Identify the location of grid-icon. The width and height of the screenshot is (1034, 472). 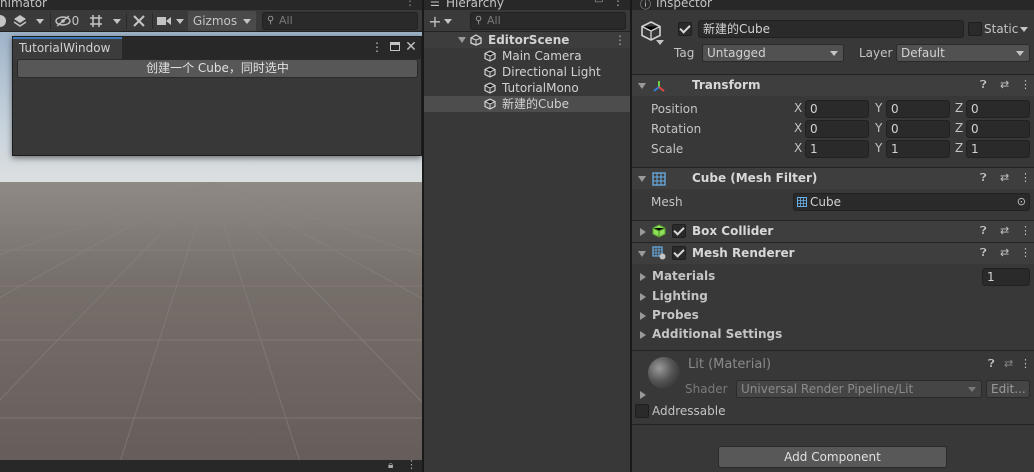
(96, 21).